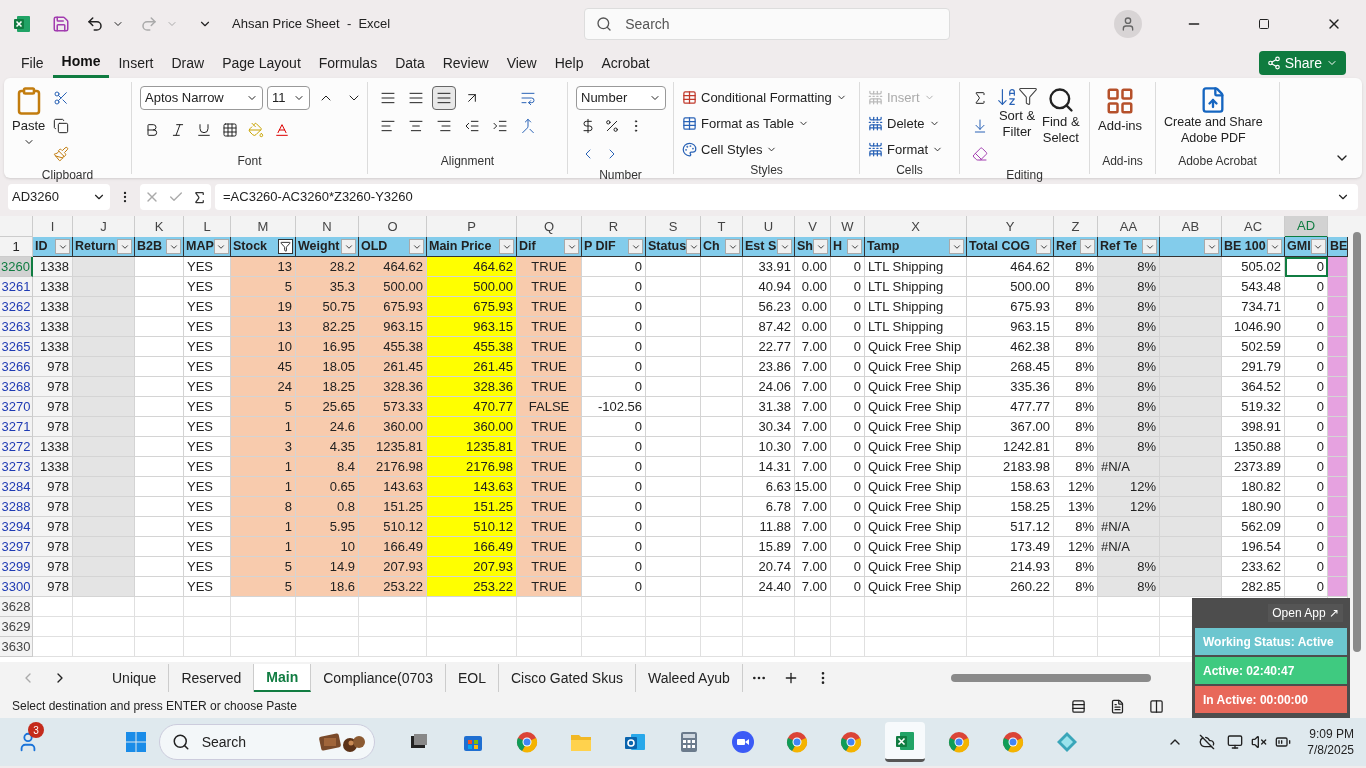  Describe the element at coordinates (1217, 161) in the screenshot. I see `group-label: Adobe Acrobat` at that location.